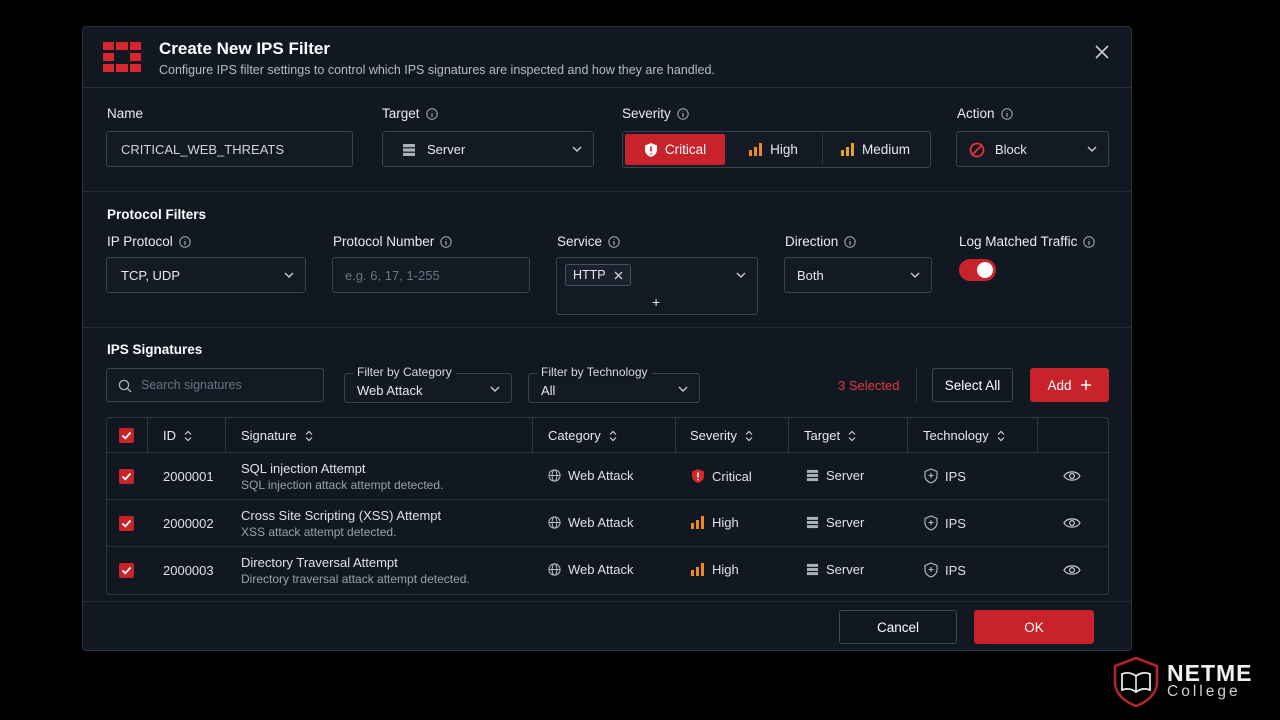  Describe the element at coordinates (582, 435) in the screenshot. I see `column-header-category: Category` at that location.